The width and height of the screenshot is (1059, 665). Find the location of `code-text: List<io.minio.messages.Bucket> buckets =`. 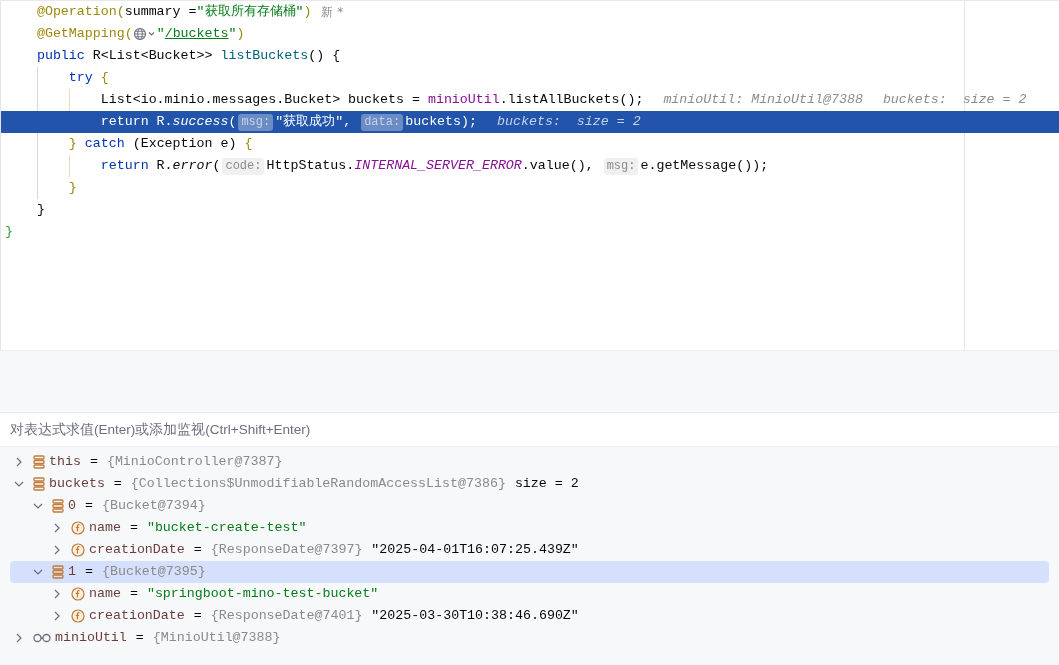

code-text: List<io.minio.messages.Bucket> buckets = is located at coordinates (260, 100).